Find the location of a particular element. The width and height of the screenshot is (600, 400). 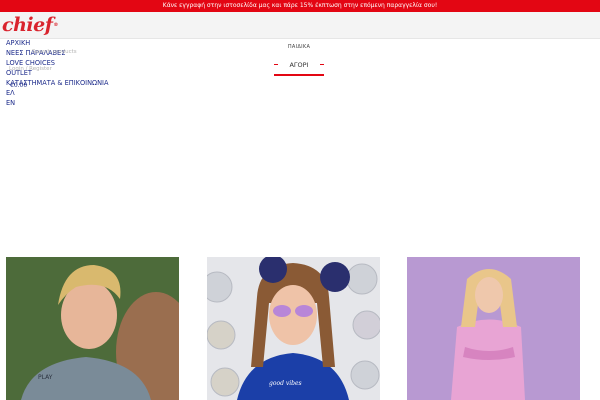

product-image is located at coordinates (493, 328).